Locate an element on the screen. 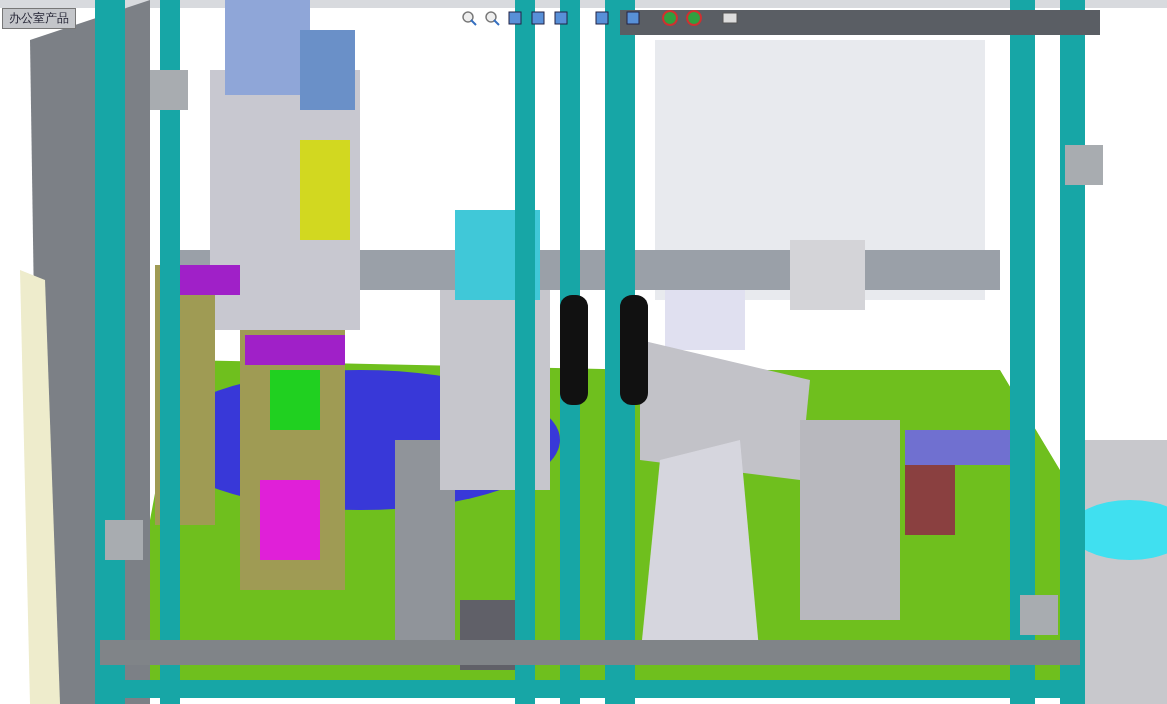 This screenshot has height=704, width=1167. zoom-area-icon is located at coordinates (492, 18).